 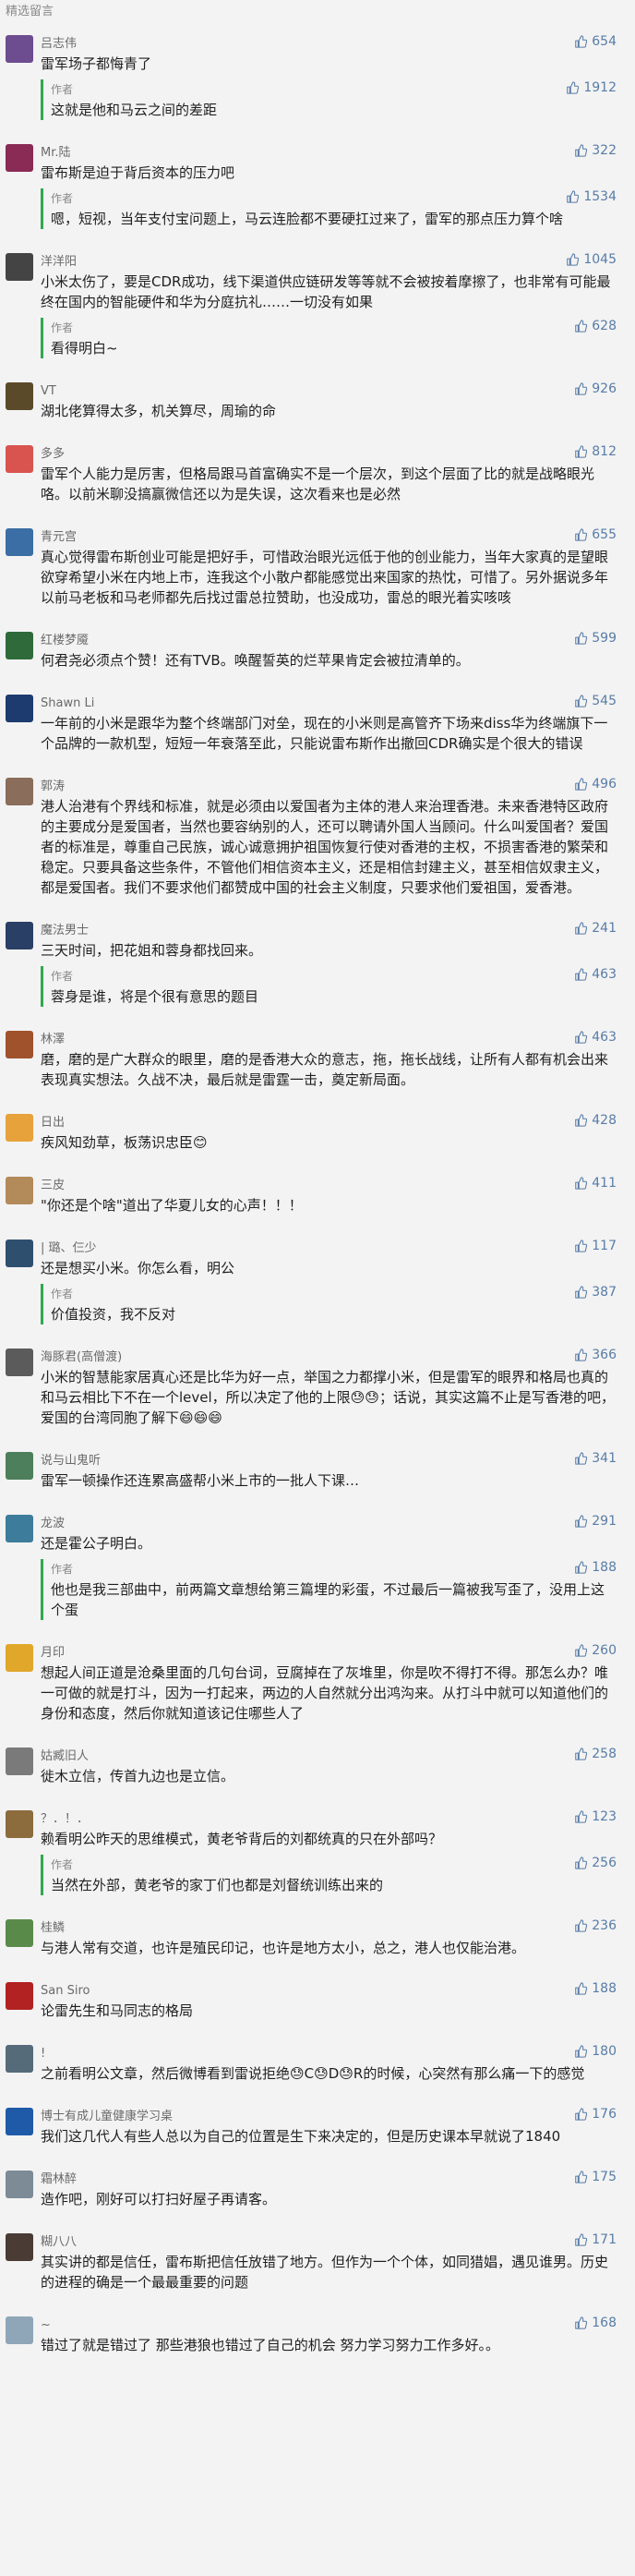 What do you see at coordinates (65, 1756) in the screenshot?
I see `comment-nickname: 姑臧旧人` at bounding box center [65, 1756].